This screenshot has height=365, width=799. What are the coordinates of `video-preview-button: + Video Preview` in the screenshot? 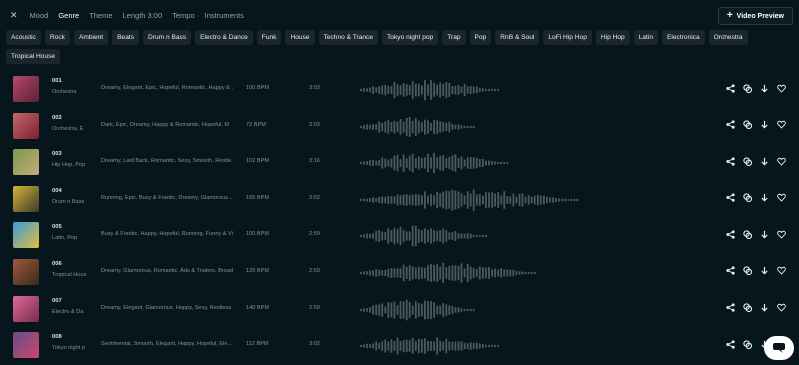 It's located at (755, 16).